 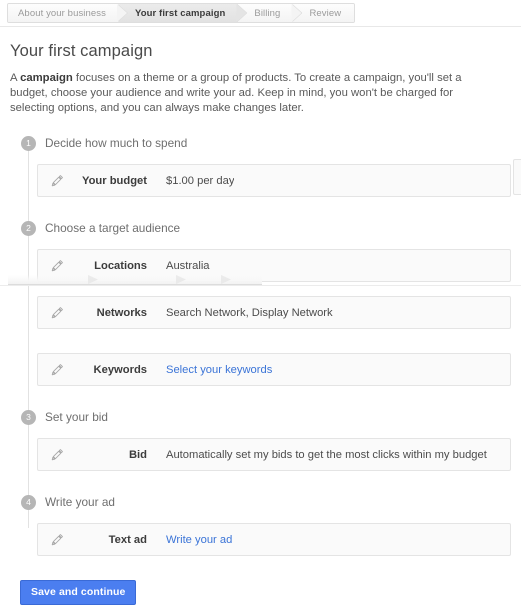 I want to click on setting-label: Keywords, so click(x=120, y=369).